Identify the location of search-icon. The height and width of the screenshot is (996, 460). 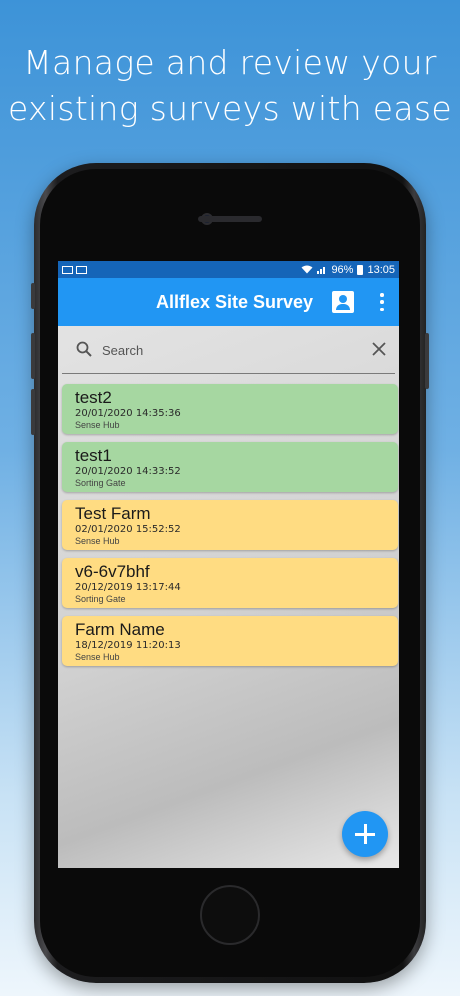
(84, 349).